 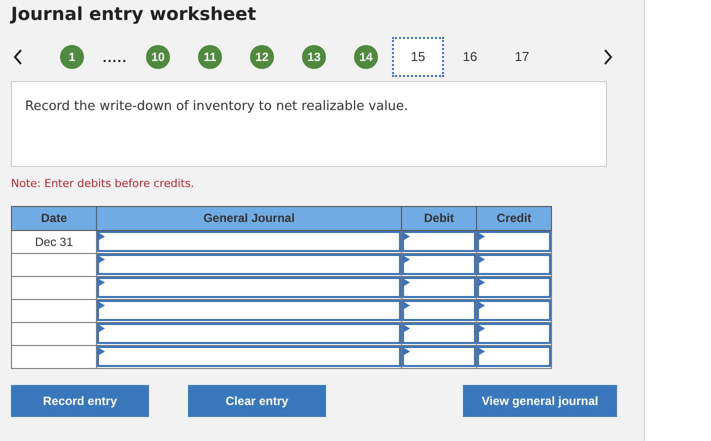 What do you see at coordinates (257, 400) in the screenshot?
I see `action-button: Clear entry` at bounding box center [257, 400].